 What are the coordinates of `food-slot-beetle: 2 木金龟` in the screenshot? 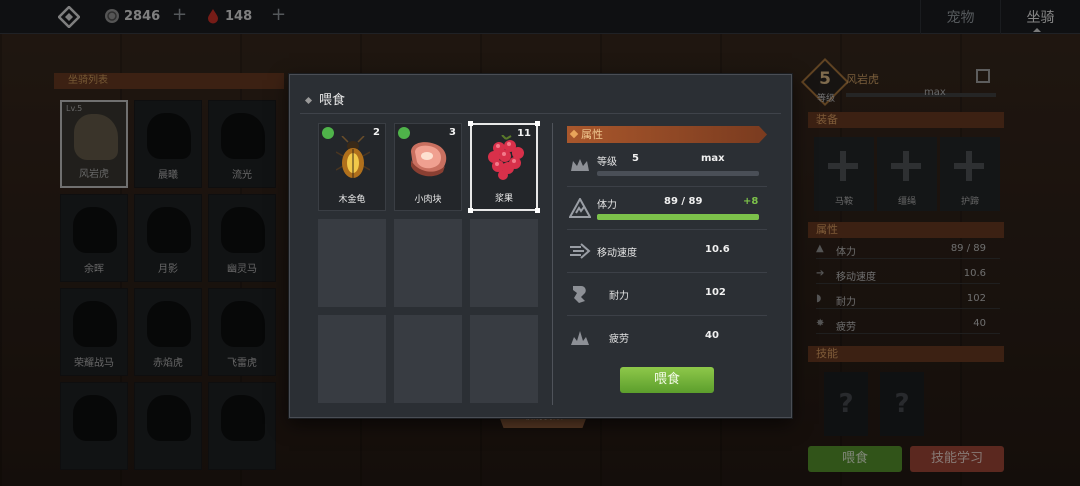 It's located at (352, 167).